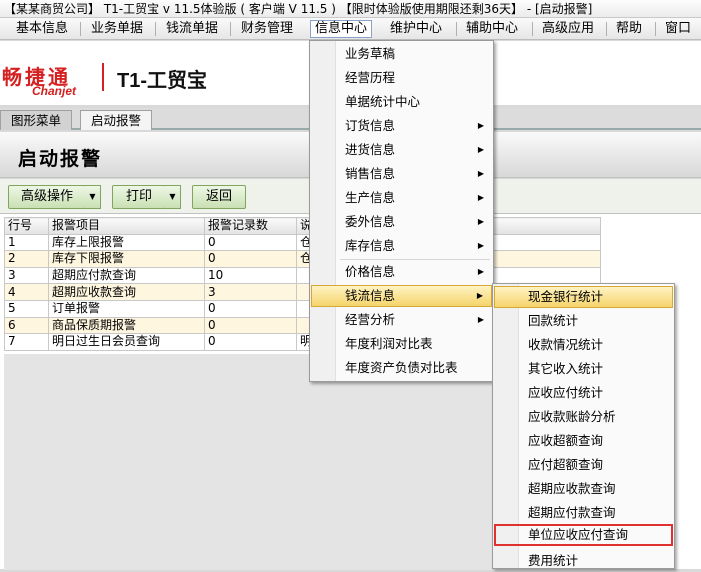  What do you see at coordinates (192, 29) in the screenshot?
I see `menu-cashflow-docs: 钱流单据` at bounding box center [192, 29].